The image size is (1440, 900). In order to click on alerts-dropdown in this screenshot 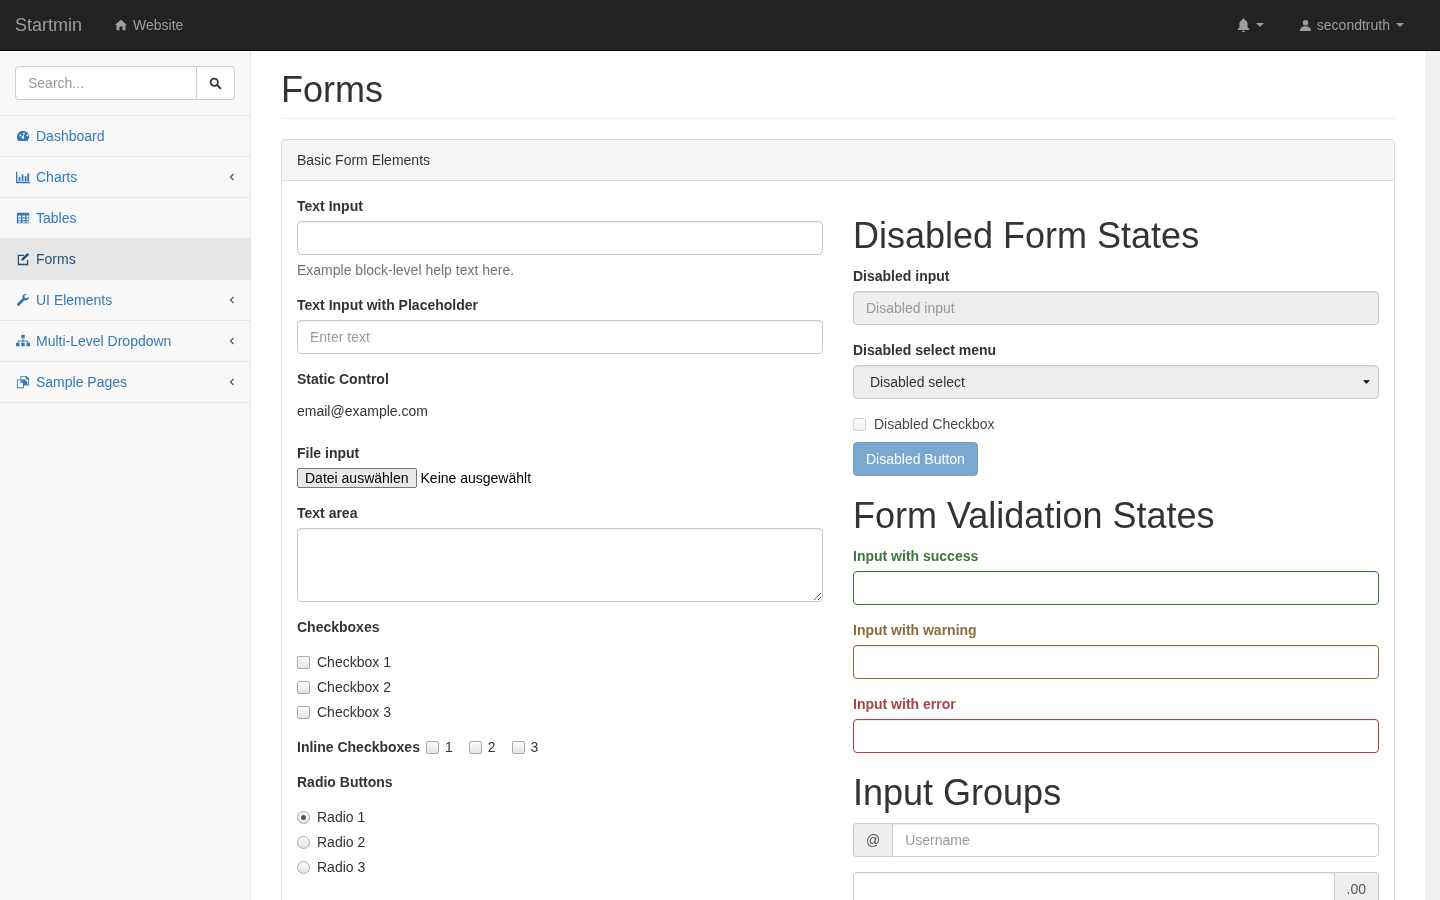, I will do `click(1250, 25)`.